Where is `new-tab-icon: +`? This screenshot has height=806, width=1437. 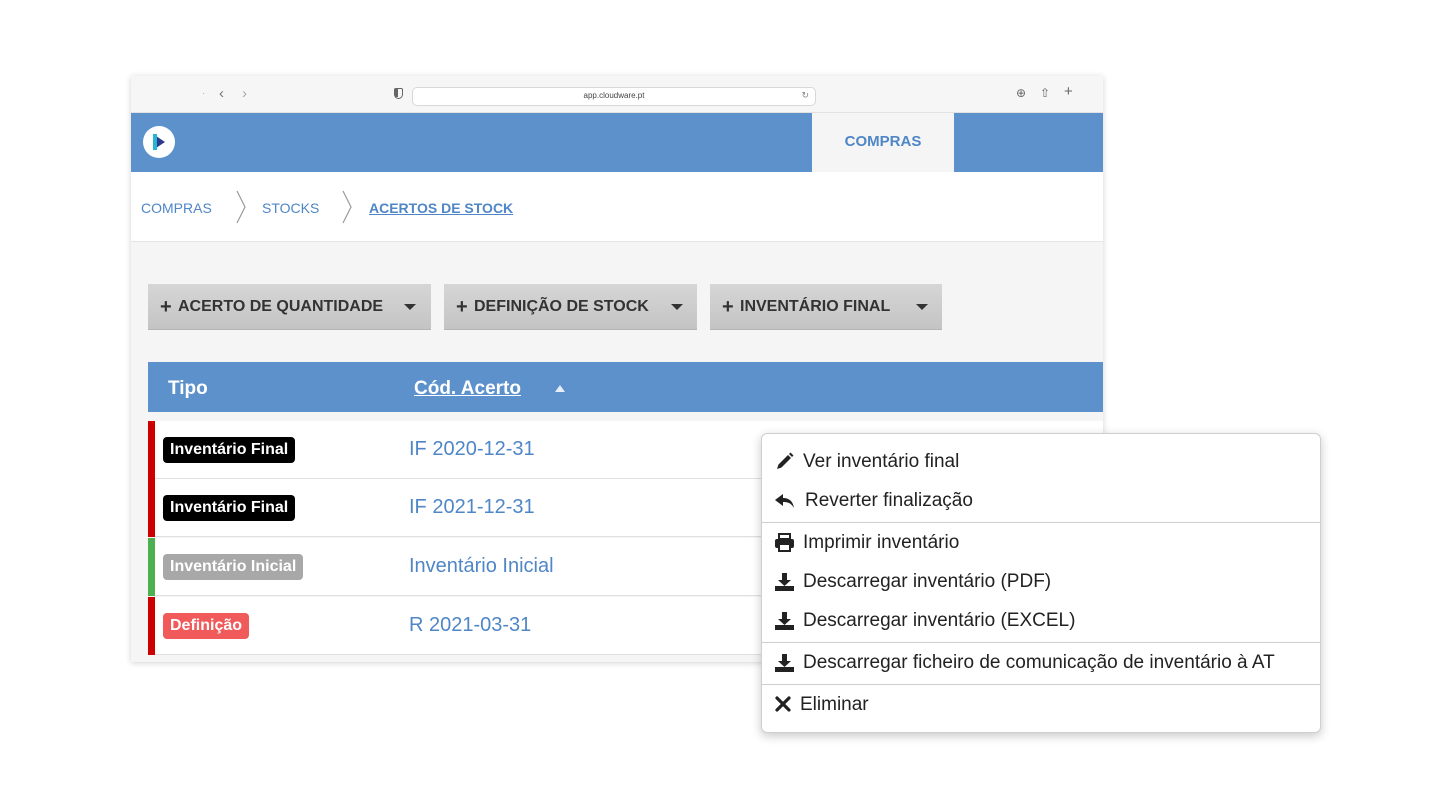
new-tab-icon: + is located at coordinates (1068, 91).